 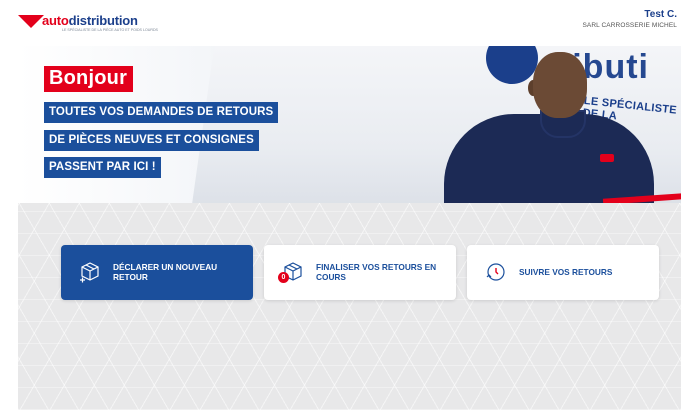 I want to click on track-returns-button: SUIVRE VOS RETOURS, so click(x=563, y=272).